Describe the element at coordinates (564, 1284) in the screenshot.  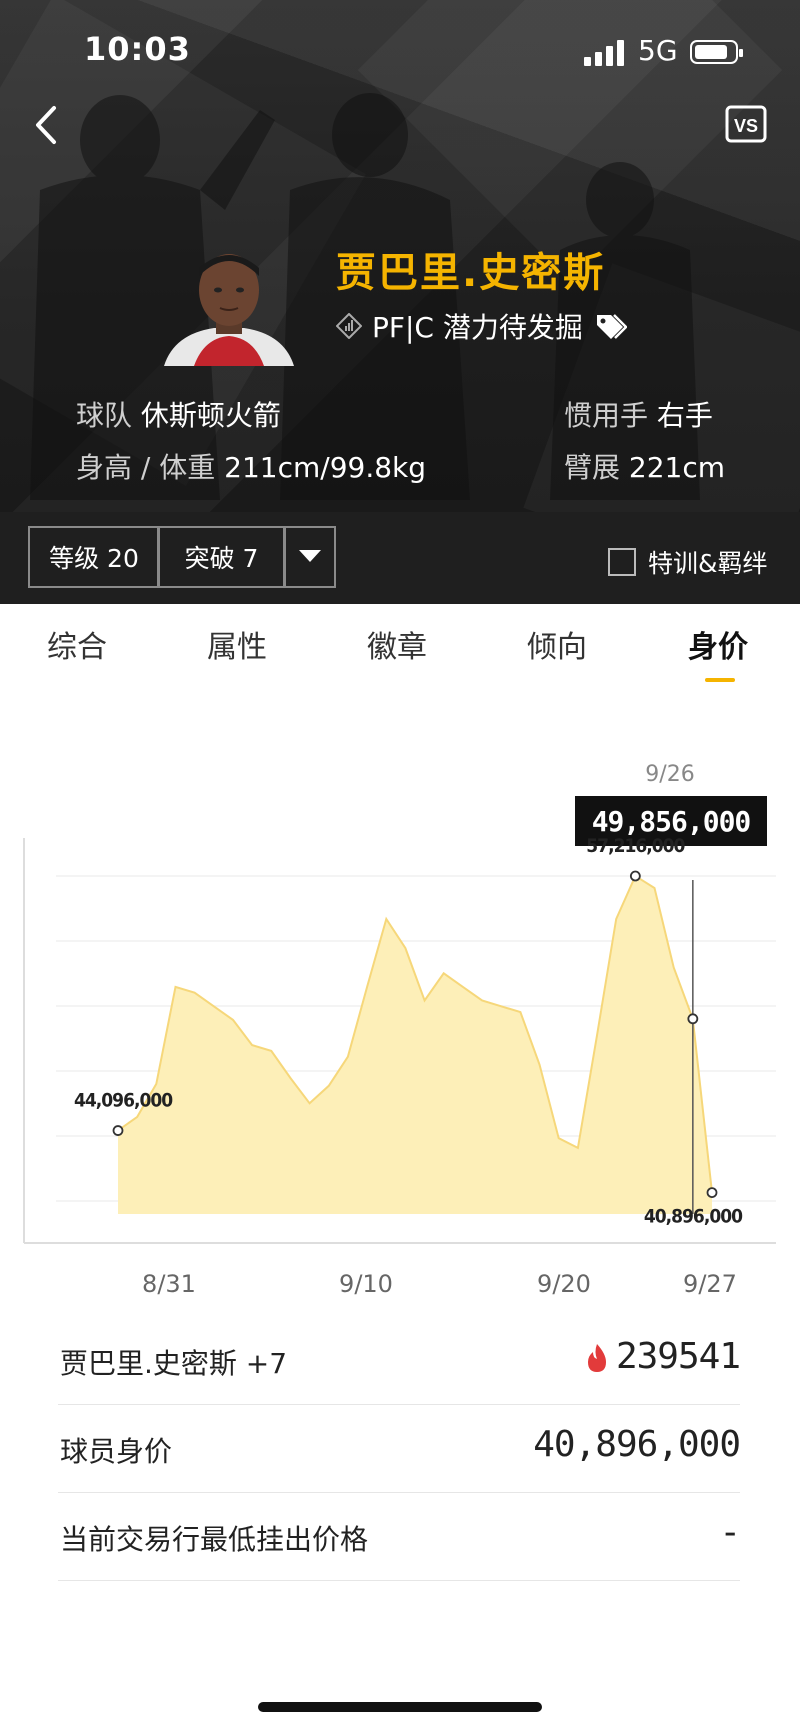
I see `x-tick-label: 9/20` at that location.